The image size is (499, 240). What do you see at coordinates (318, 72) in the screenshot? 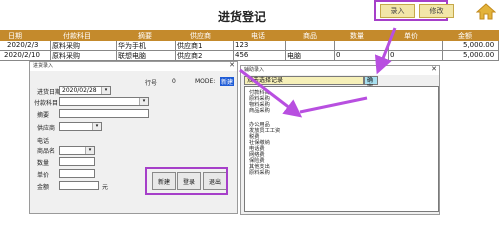
I see `annotation-arrows` at bounding box center [318, 72].